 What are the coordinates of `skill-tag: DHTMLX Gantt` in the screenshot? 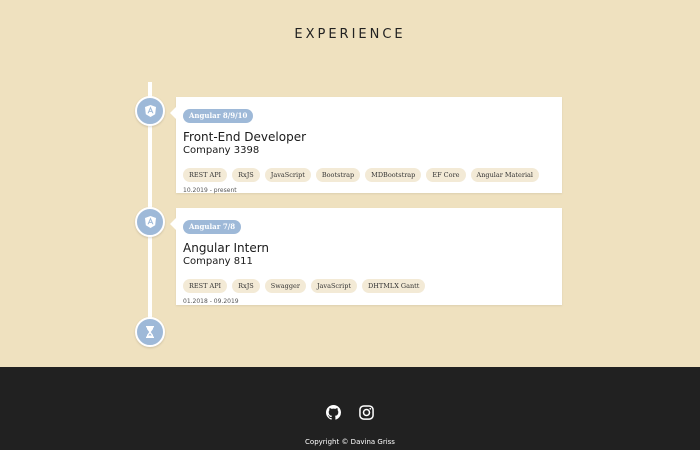 It's located at (394, 286).